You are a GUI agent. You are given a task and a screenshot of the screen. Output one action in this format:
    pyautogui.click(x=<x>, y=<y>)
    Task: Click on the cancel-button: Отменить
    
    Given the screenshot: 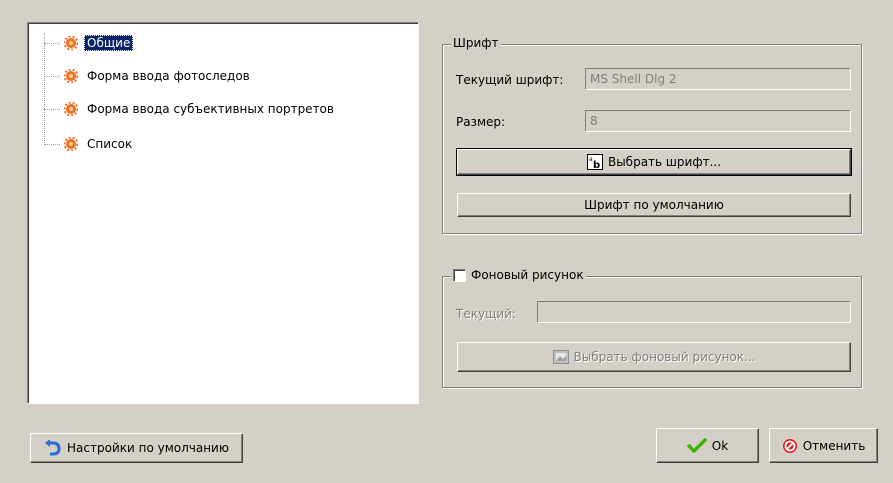 What is the action you would take?
    pyautogui.click(x=823, y=445)
    